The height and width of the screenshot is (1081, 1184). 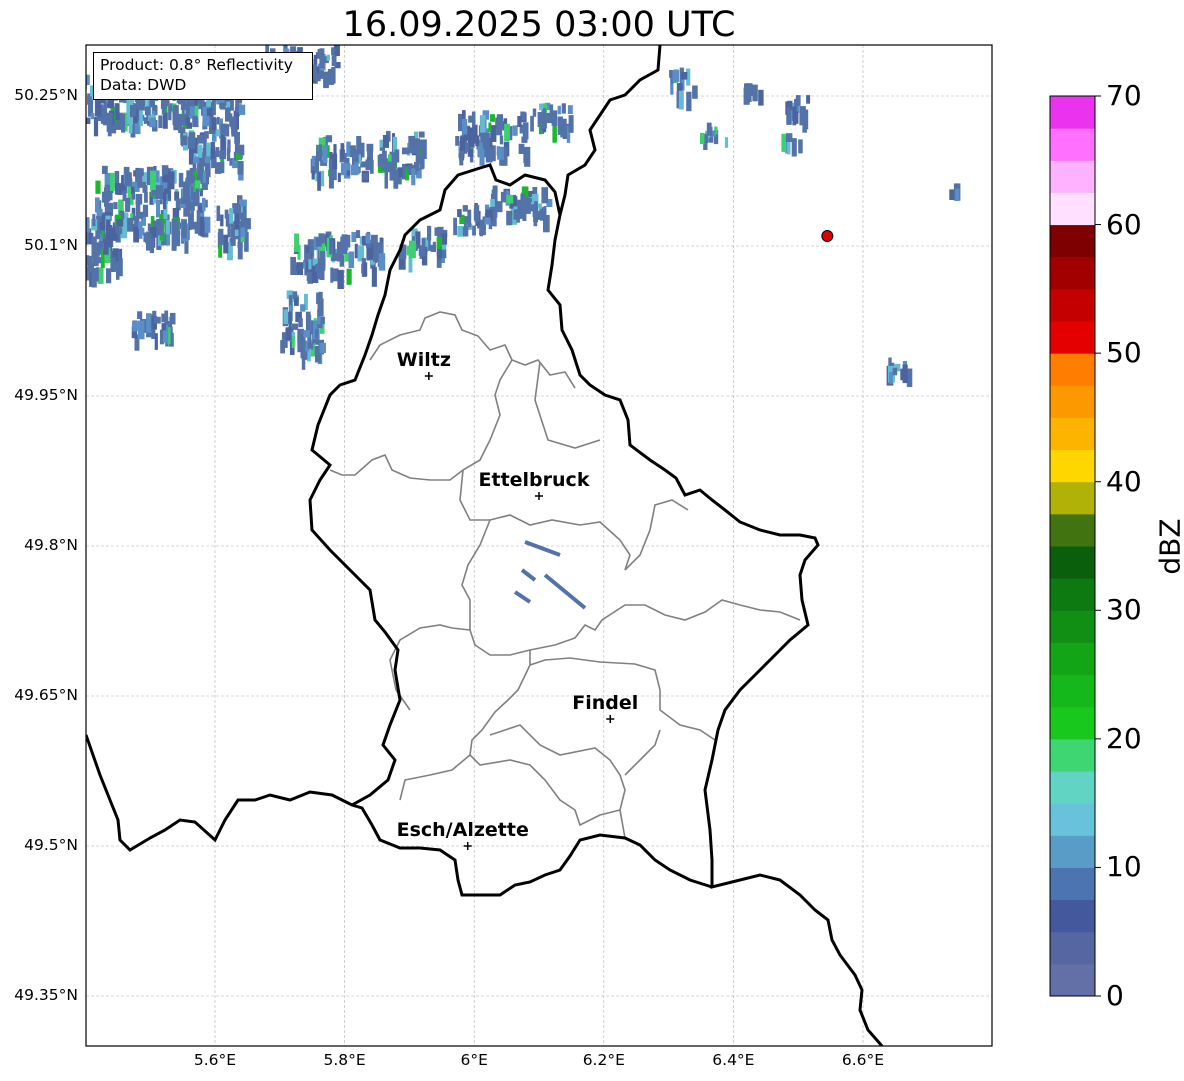 I want to click on city-0: Wiltz, so click(x=424, y=364).